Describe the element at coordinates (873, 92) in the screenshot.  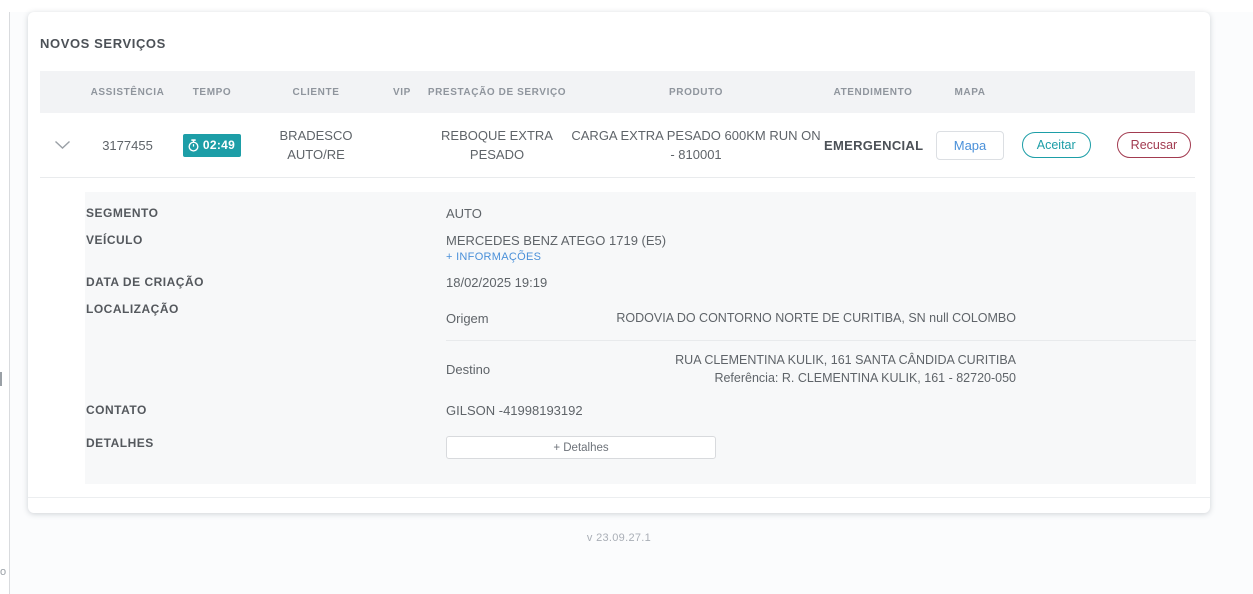
I see `header-atendimento: ATENDIMENTO` at that location.